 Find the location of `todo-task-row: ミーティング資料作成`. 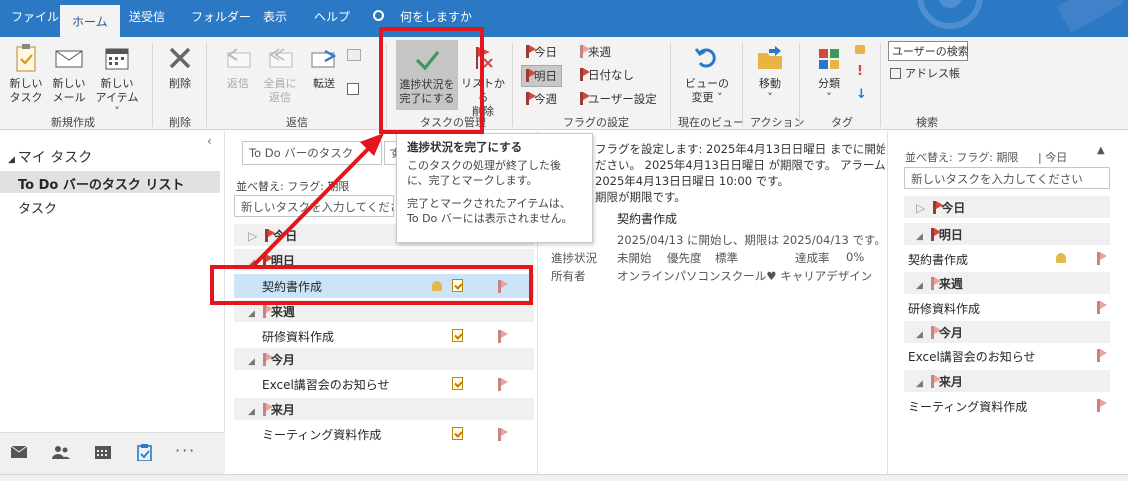

todo-task-row: ミーティング資料作成 is located at coordinates (1014, 406).